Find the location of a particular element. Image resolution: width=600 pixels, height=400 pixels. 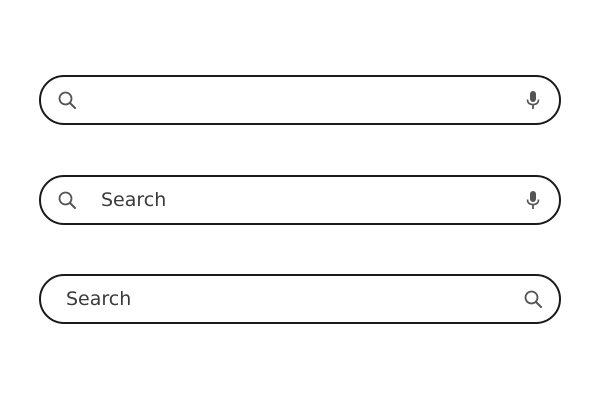

search-bar-with-placeholder is located at coordinates (300, 200).